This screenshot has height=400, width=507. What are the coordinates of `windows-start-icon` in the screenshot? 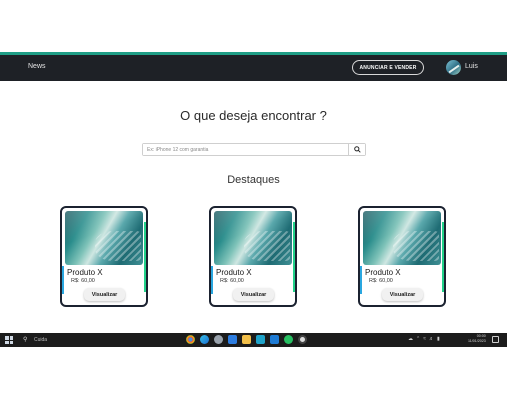 It's located at (9, 340).